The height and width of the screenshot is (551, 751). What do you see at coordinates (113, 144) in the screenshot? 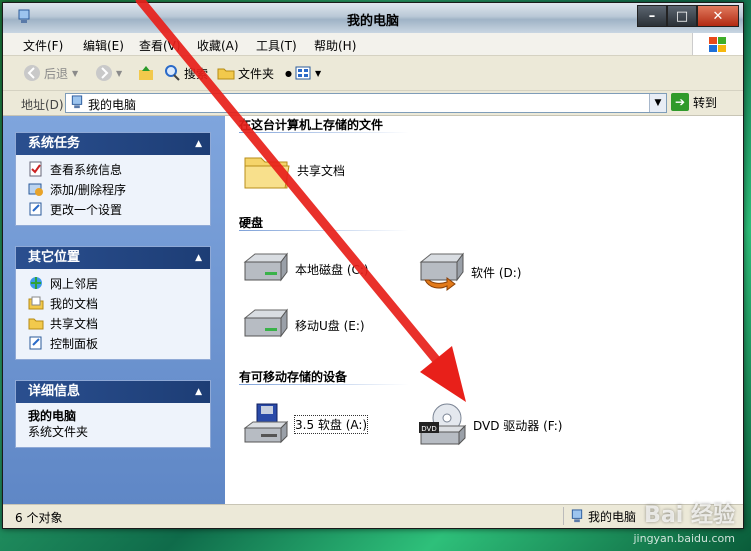
I see `system-tasks-header: 系统任务 ▲` at bounding box center [113, 144].